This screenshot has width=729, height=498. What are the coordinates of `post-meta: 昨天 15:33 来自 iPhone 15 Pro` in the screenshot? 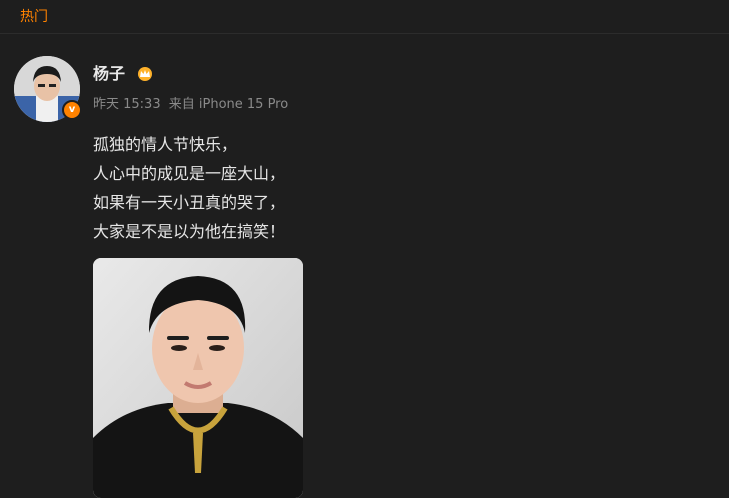 It's located at (192, 105).